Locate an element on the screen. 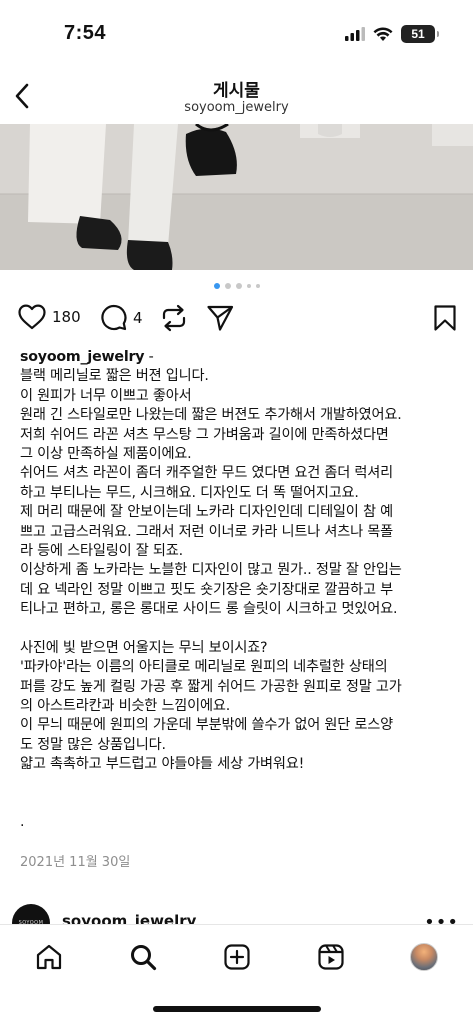 The image size is (473, 1024). status-icons: 51 is located at coordinates (392, 34).